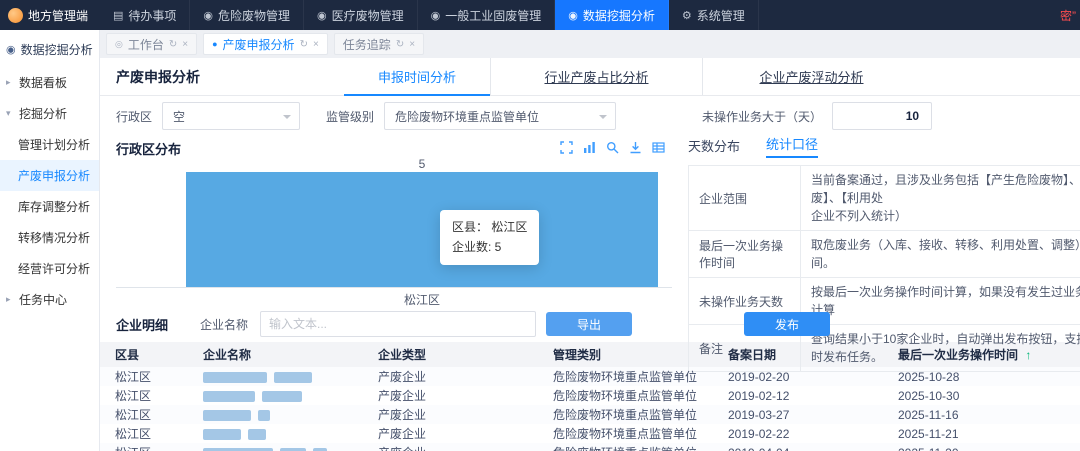 The image size is (1080, 451). I want to click on export-button: 导出, so click(589, 324).